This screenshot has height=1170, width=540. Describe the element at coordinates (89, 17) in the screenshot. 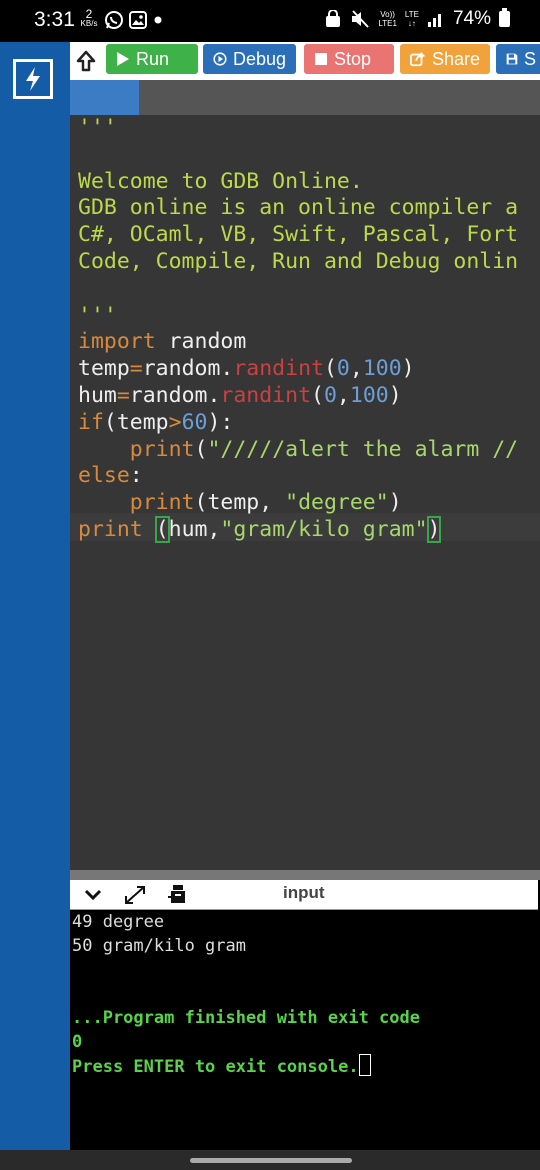

I see `data-speed: 2 KB/s` at that location.